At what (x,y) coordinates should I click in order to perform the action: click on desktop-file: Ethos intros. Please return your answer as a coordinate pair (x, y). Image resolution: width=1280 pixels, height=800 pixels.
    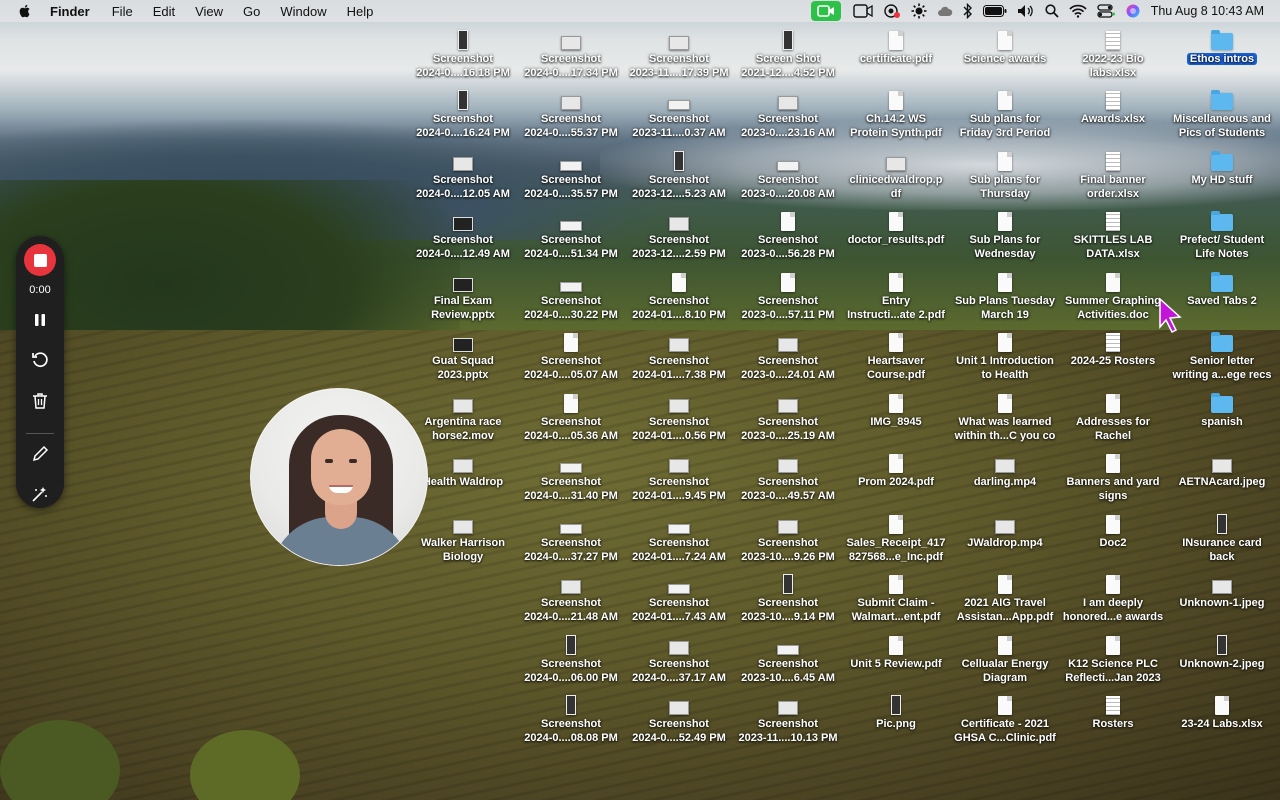
    Looking at the image, I should click on (1222, 46).